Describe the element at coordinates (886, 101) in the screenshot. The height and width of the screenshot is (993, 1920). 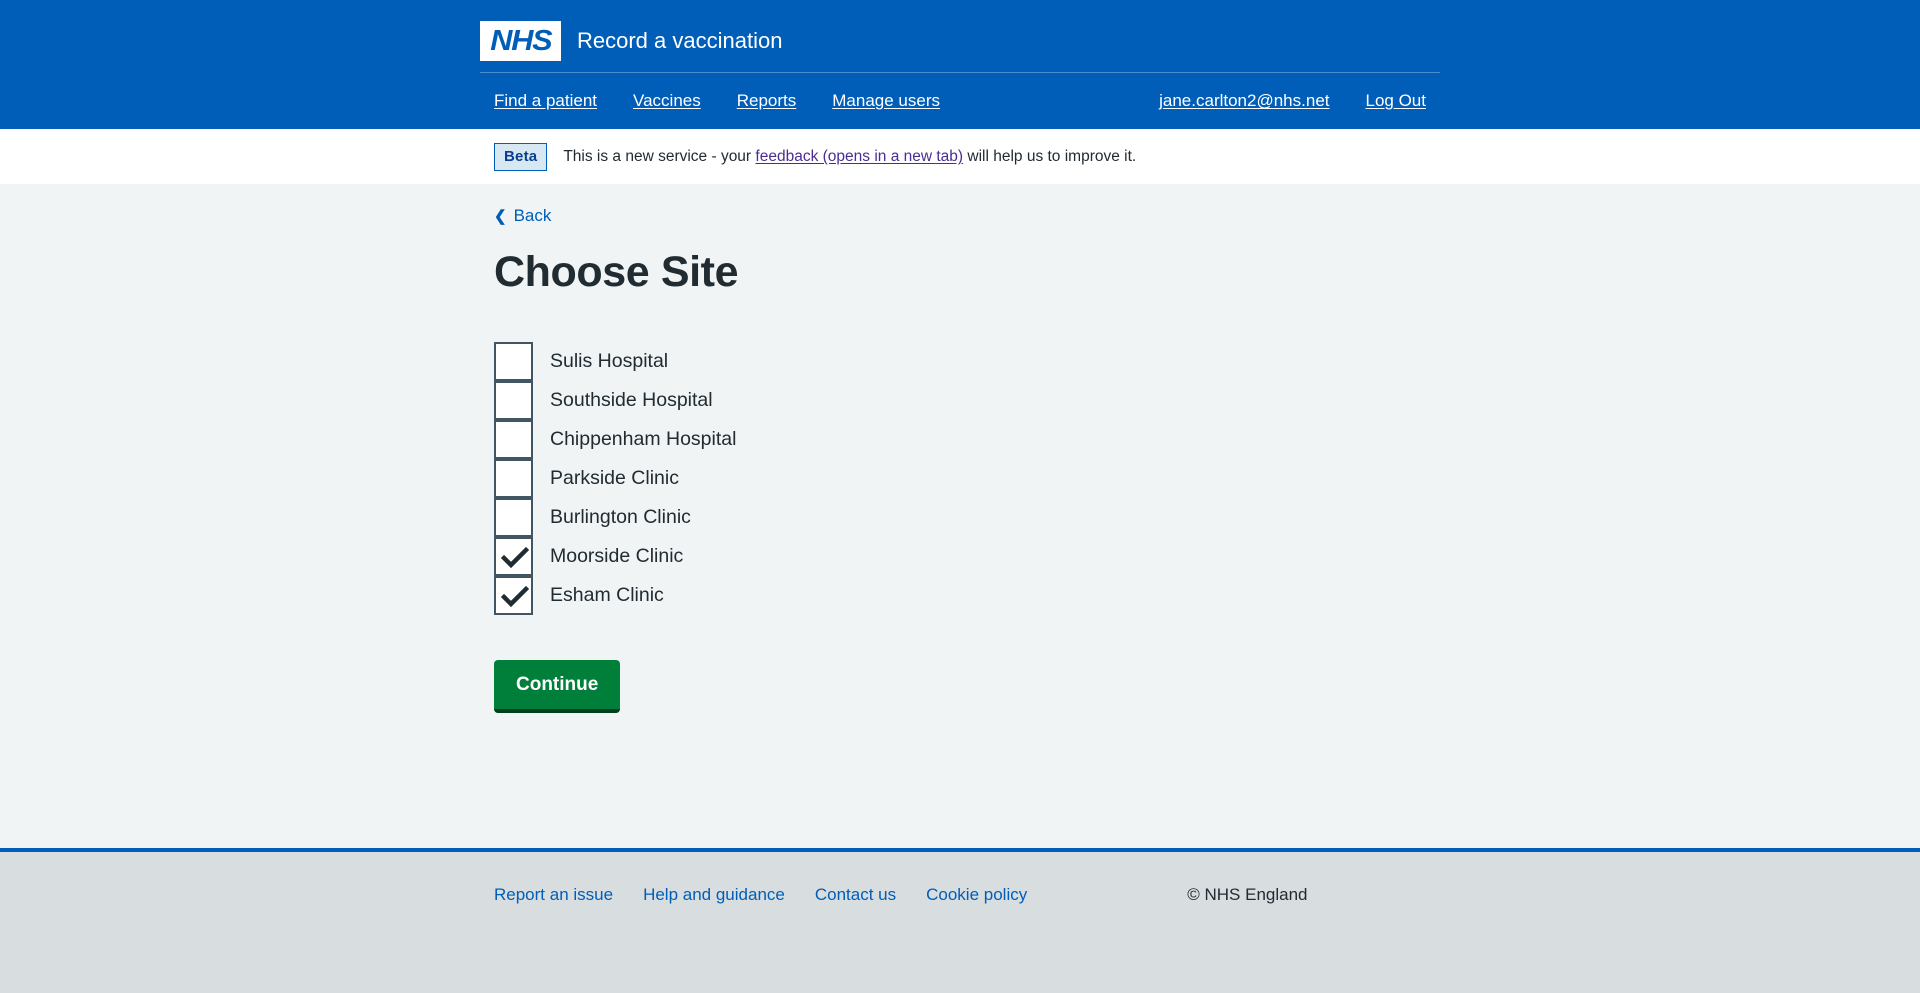
I see `nav-item-manage-users: Manage users` at that location.